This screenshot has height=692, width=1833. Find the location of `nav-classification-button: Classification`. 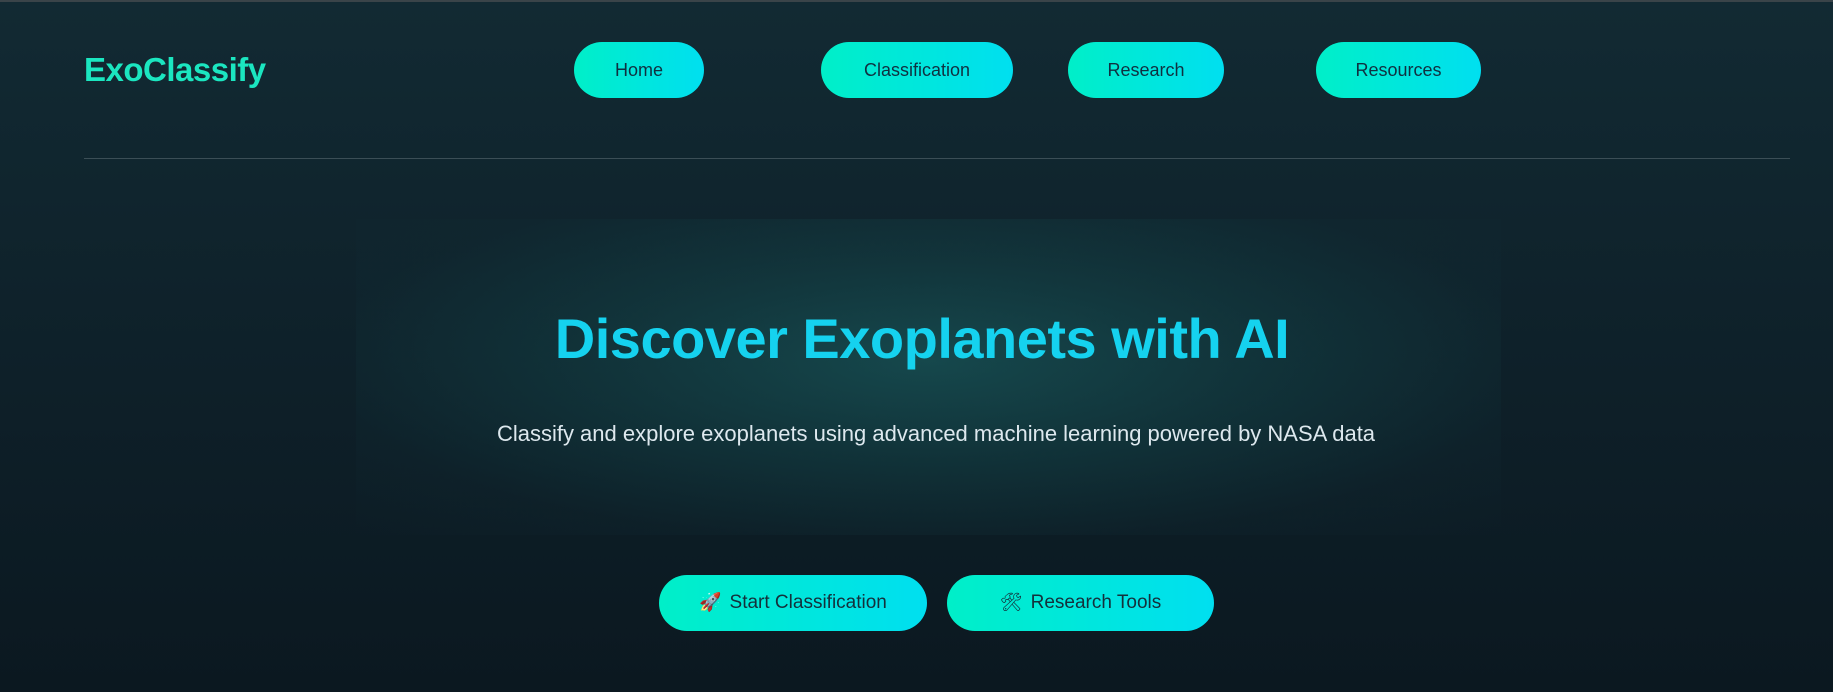

nav-classification-button: Classification is located at coordinates (917, 70).